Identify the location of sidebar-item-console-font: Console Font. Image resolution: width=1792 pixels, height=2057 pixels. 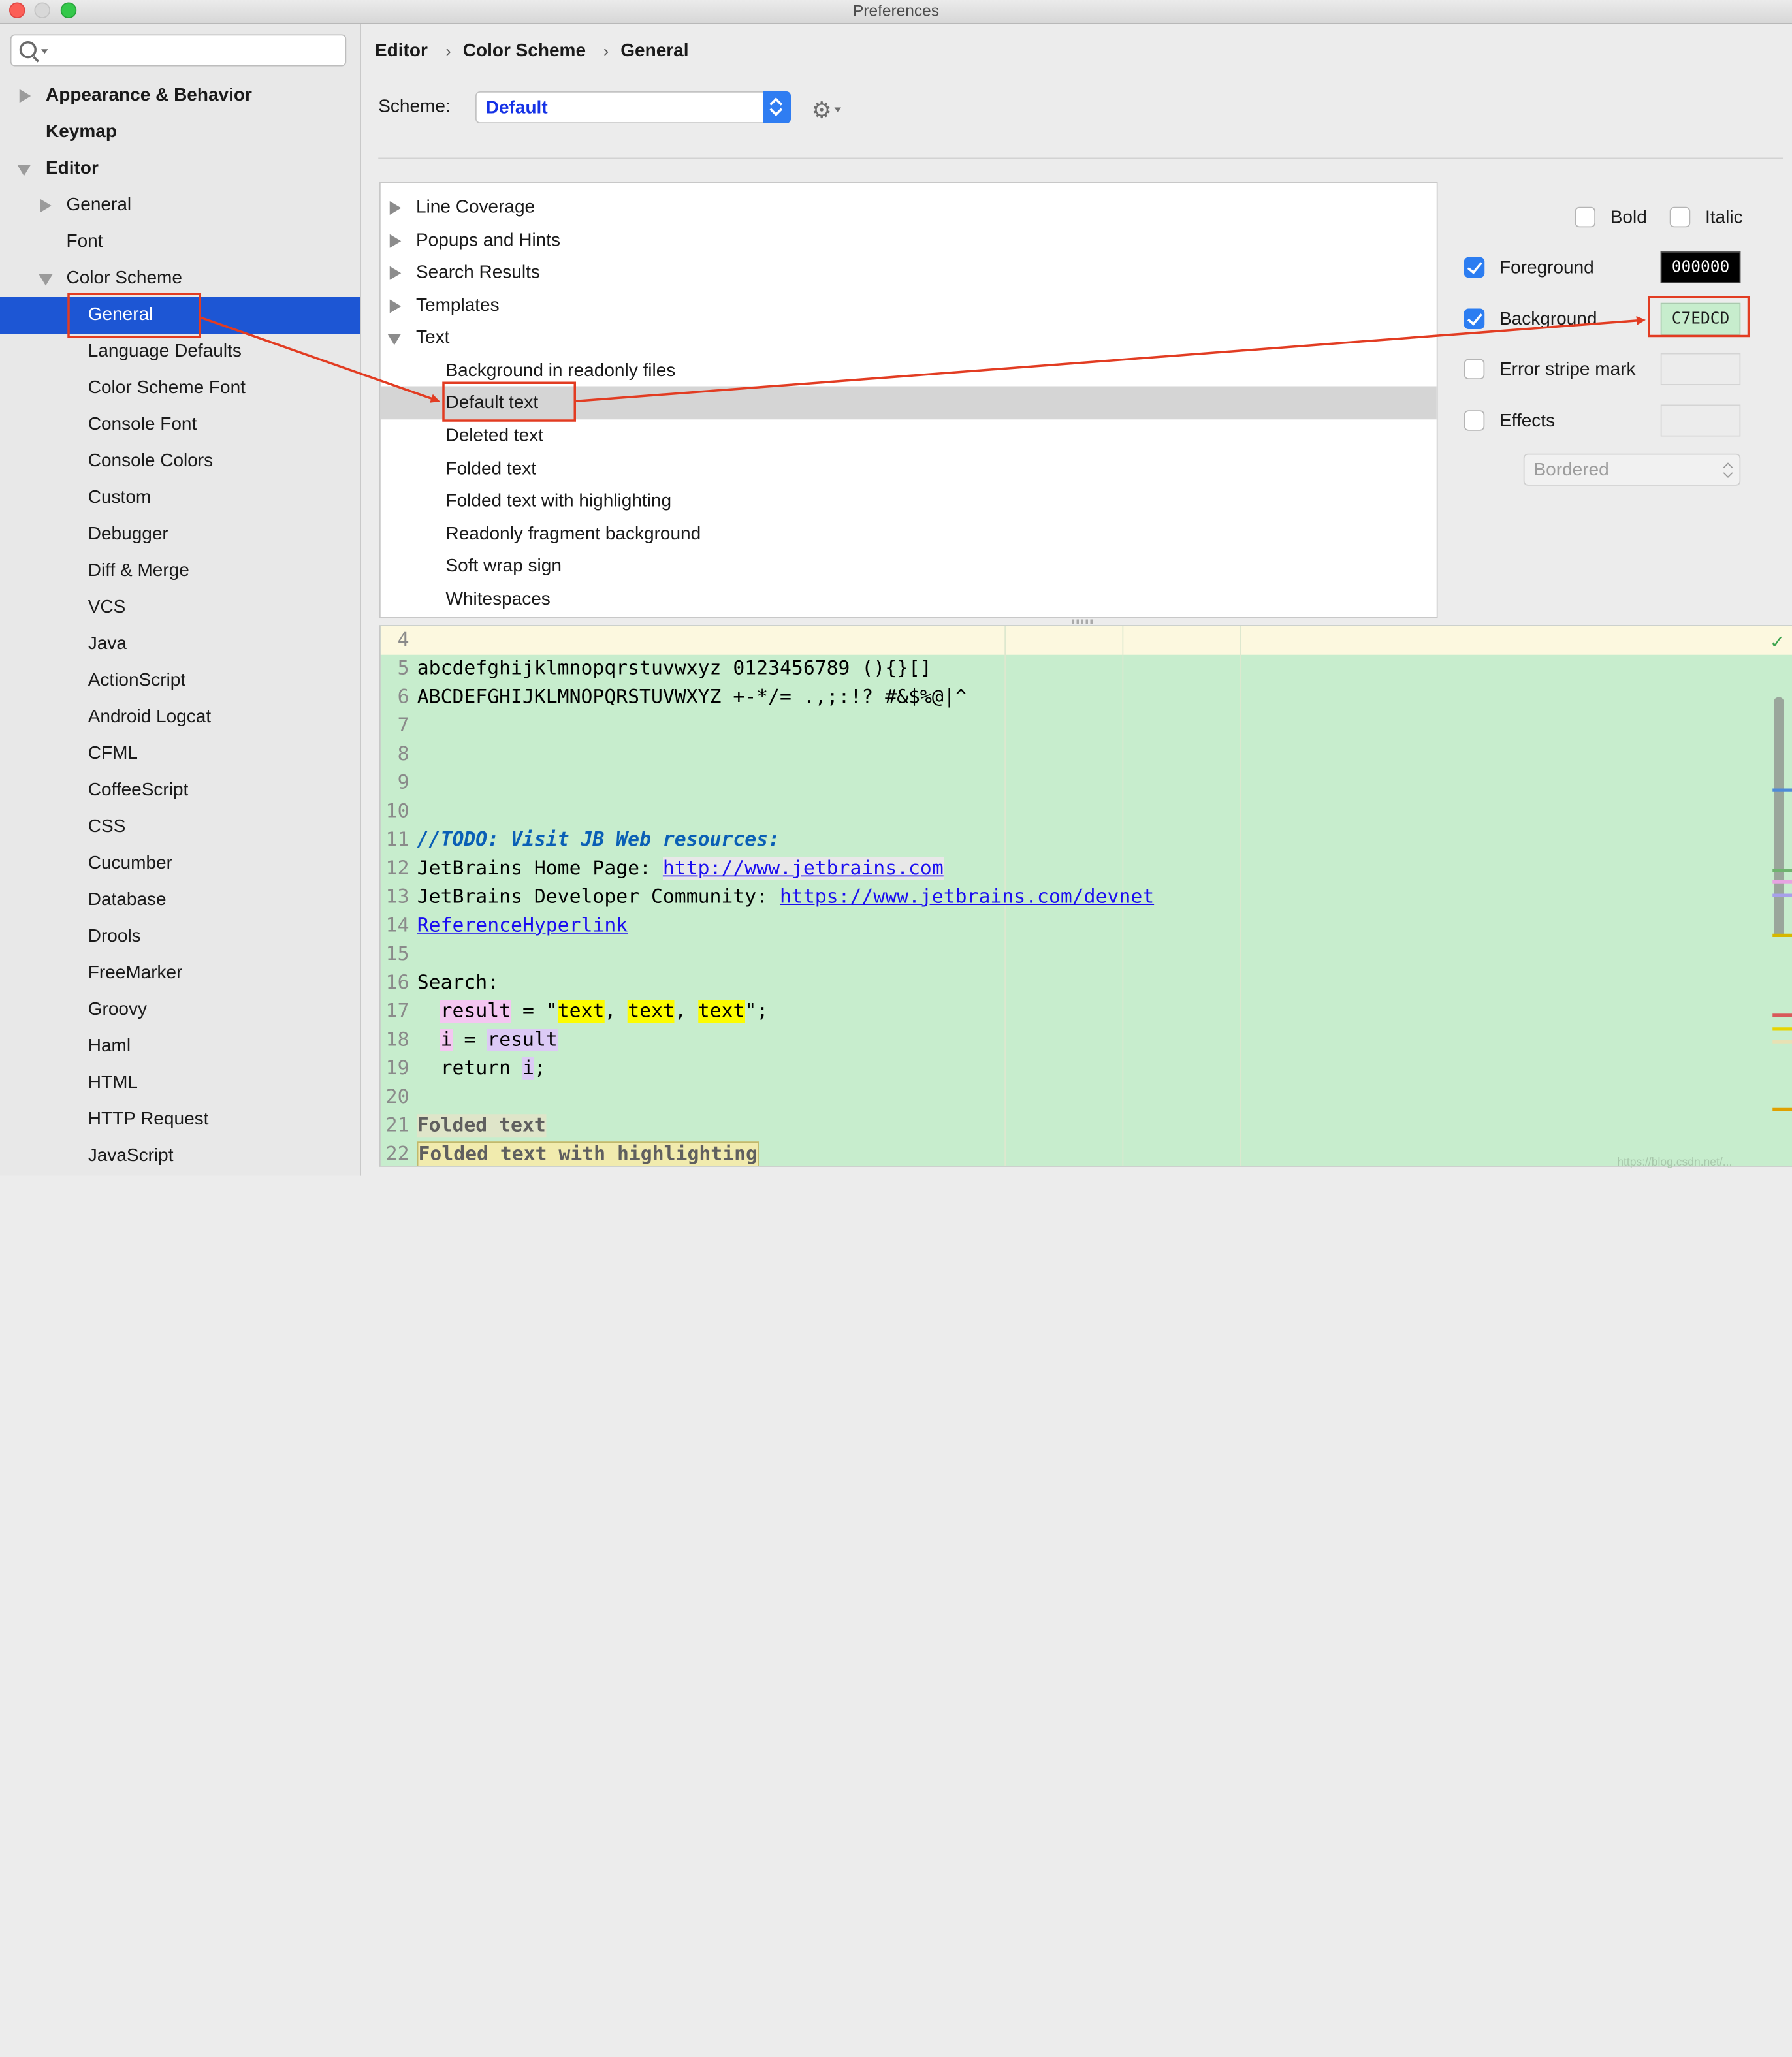
(180, 425).